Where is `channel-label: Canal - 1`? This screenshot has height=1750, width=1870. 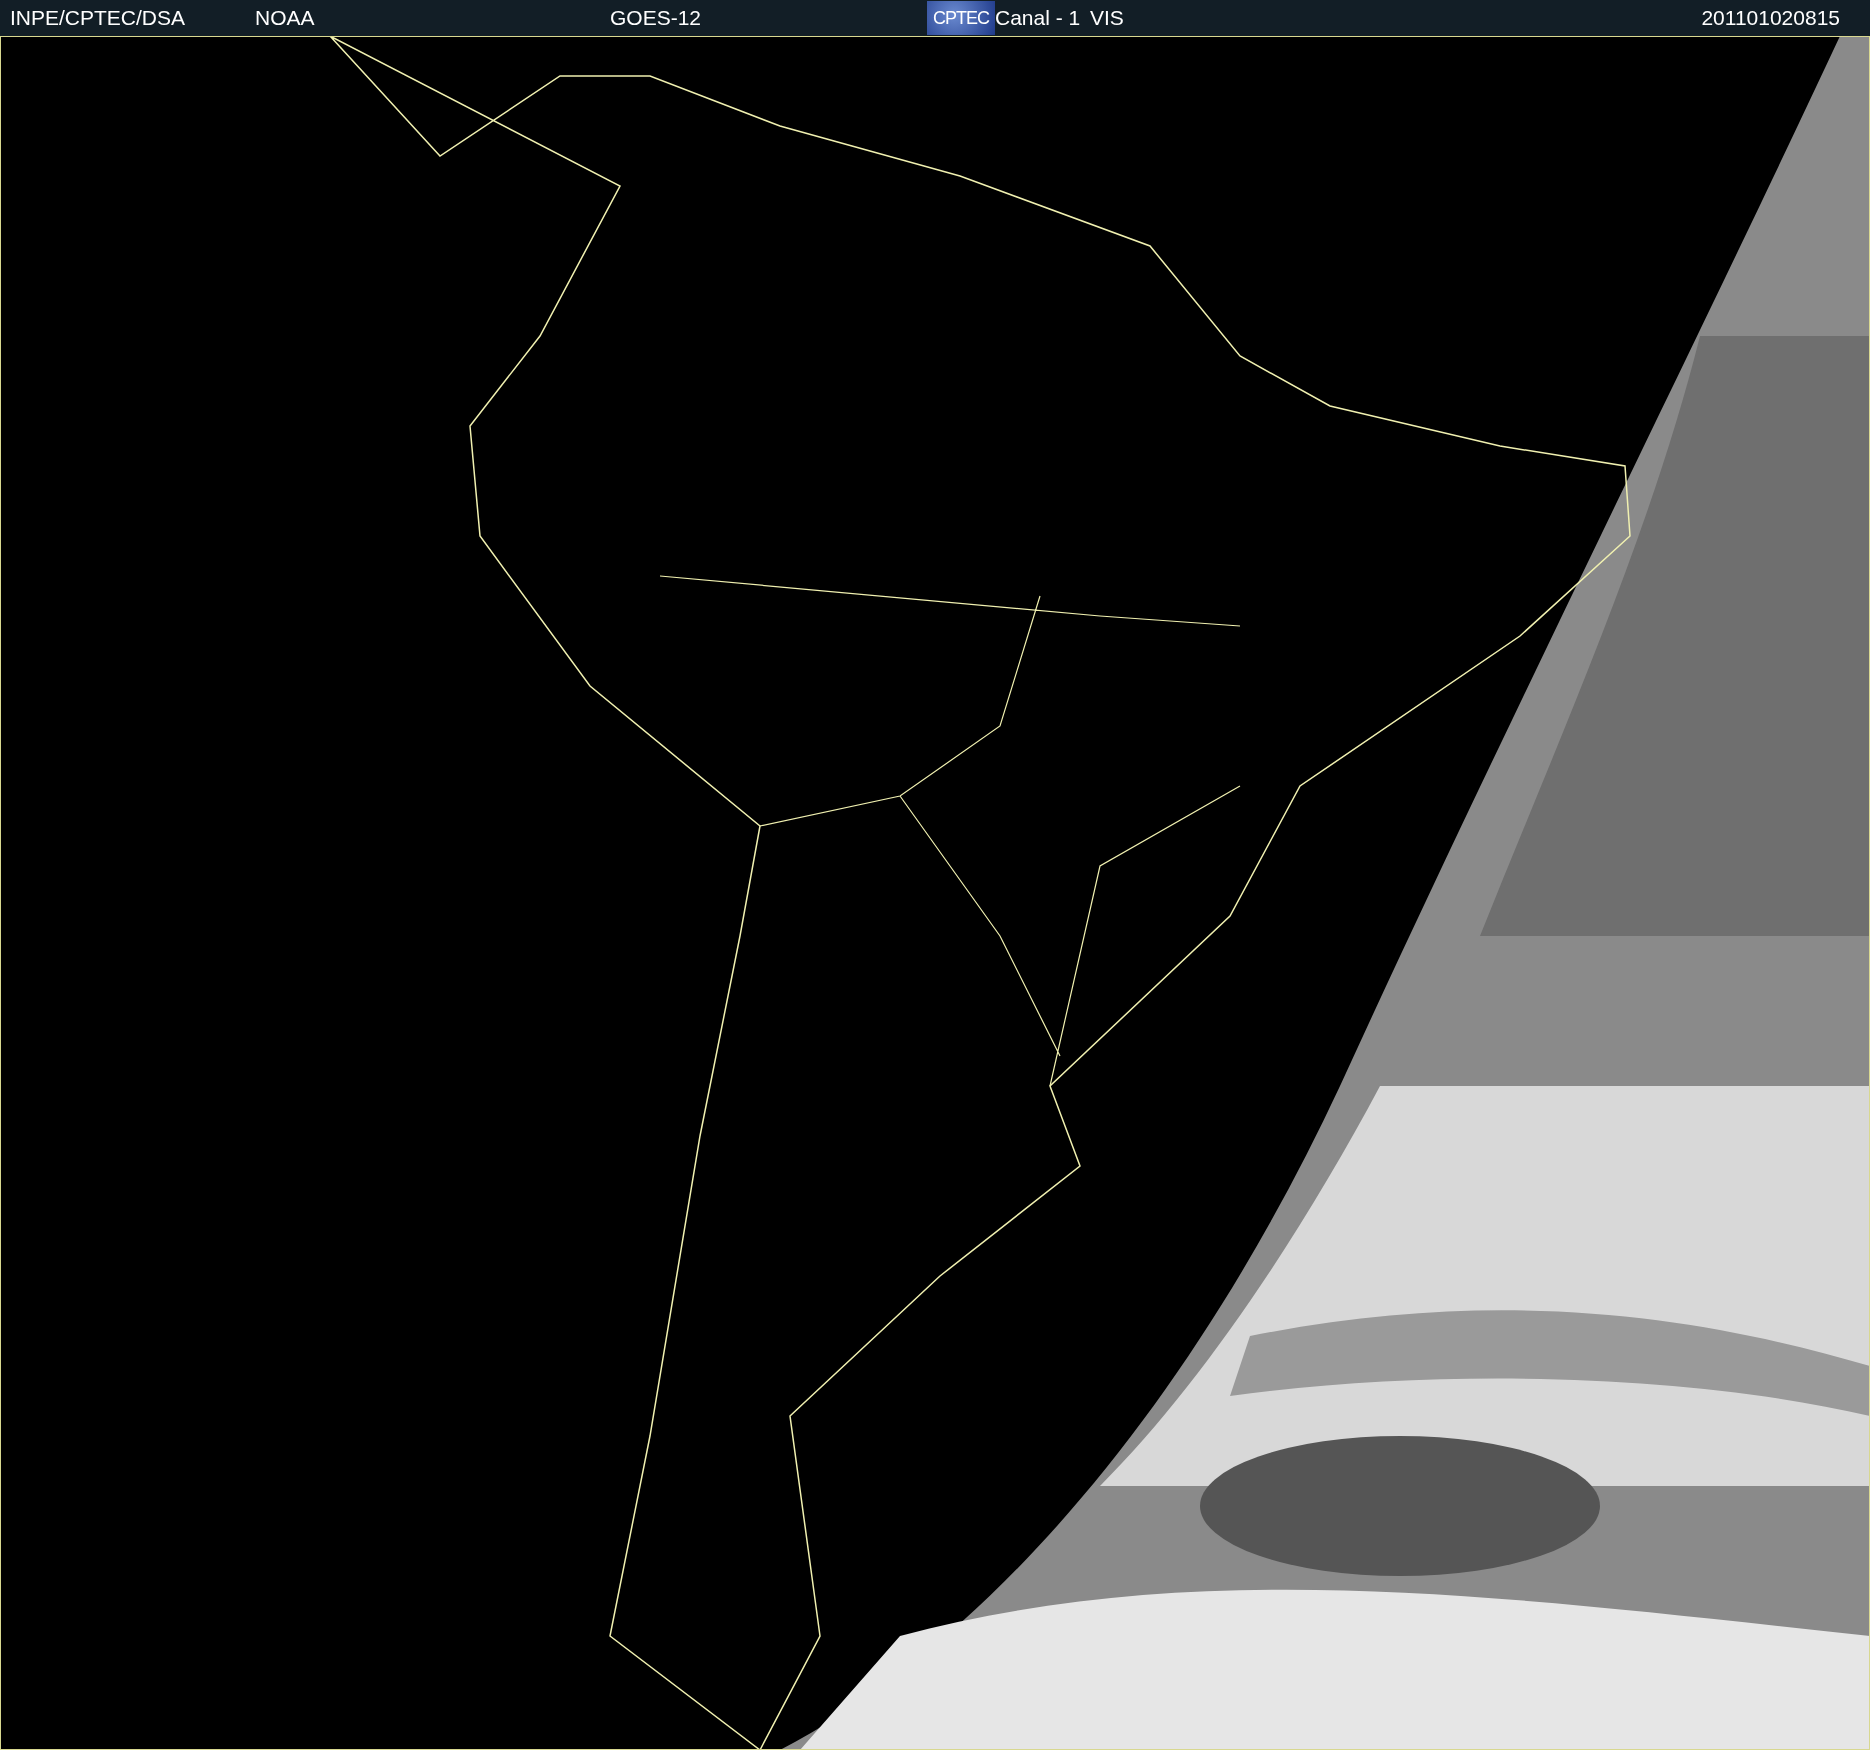 channel-label: Canal - 1 is located at coordinates (1038, 18).